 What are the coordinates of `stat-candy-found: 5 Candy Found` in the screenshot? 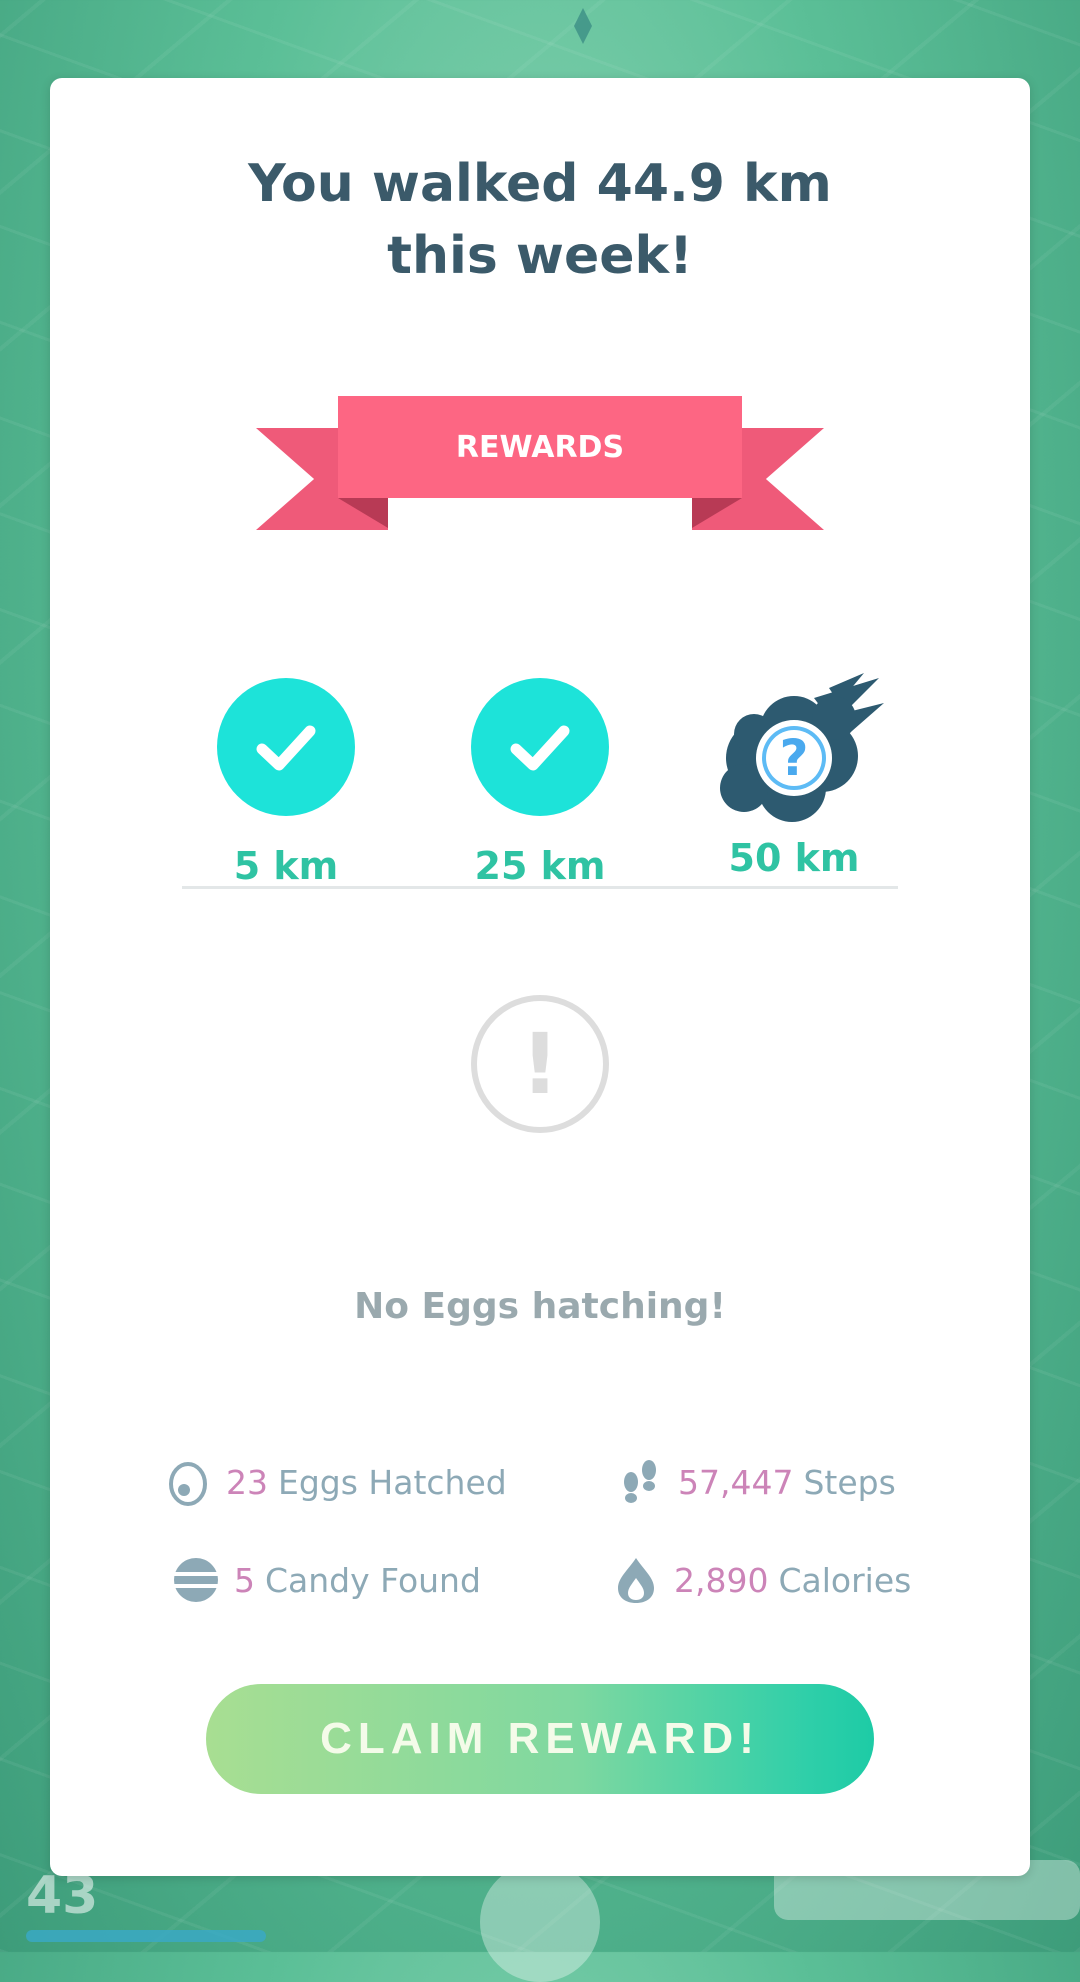 It's located at (326, 1580).